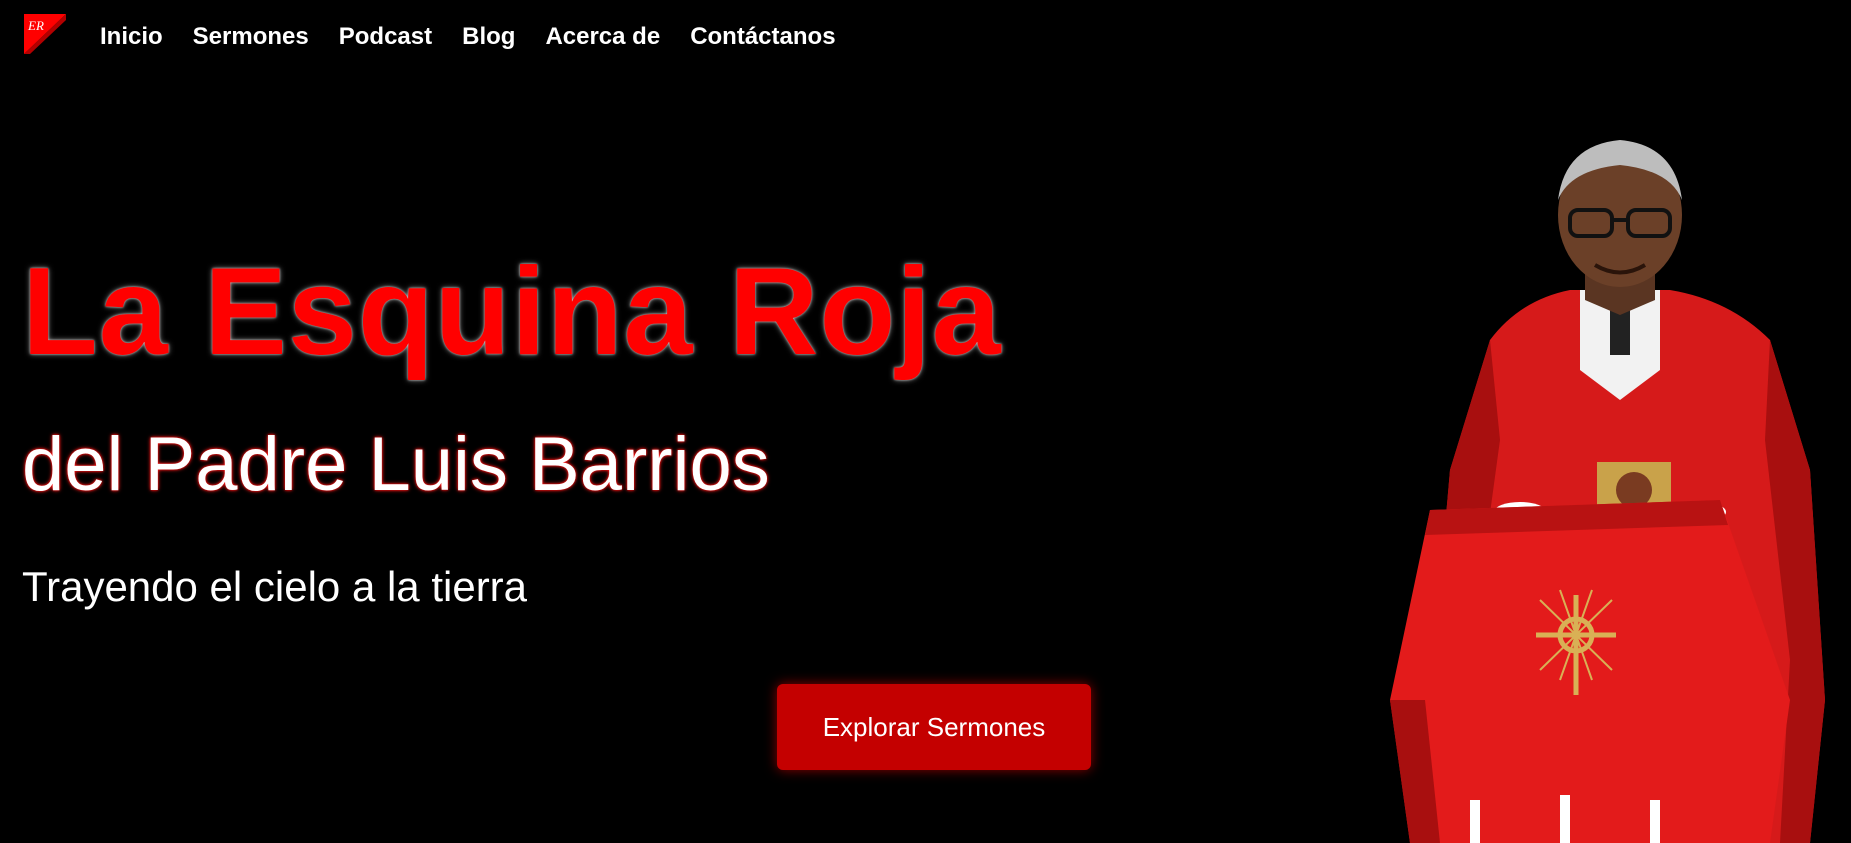 The width and height of the screenshot is (1851, 843). What do you see at coordinates (275, 586) in the screenshot?
I see `hero-tagline: Trayendo el cielo a la tierra` at bounding box center [275, 586].